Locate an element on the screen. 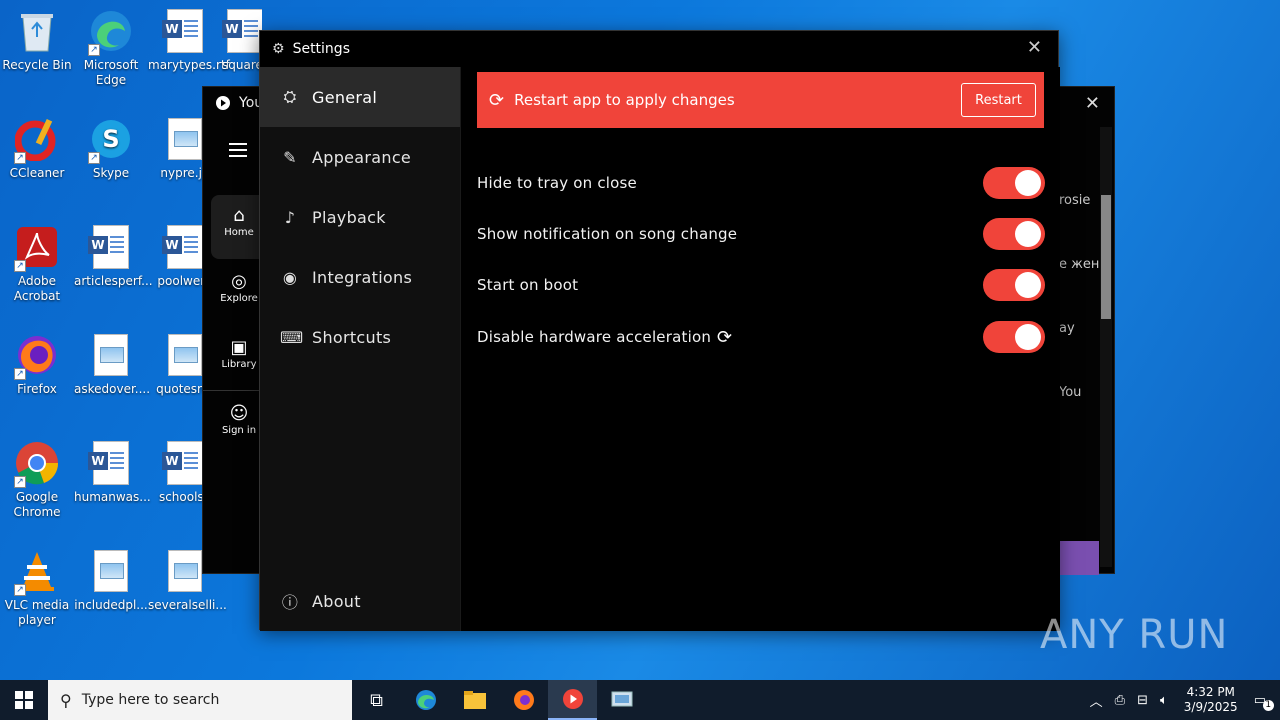 The height and width of the screenshot is (720, 1280). restart-button: Restart is located at coordinates (998, 100).